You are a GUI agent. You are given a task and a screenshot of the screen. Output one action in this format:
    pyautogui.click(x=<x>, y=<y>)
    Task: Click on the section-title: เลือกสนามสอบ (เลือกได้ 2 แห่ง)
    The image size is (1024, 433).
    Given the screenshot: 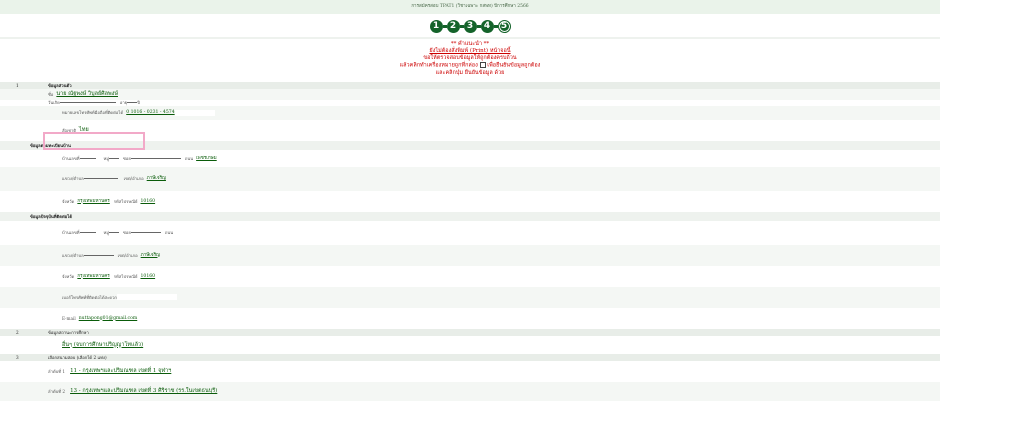 What is the action you would take?
    pyautogui.click(x=77, y=357)
    